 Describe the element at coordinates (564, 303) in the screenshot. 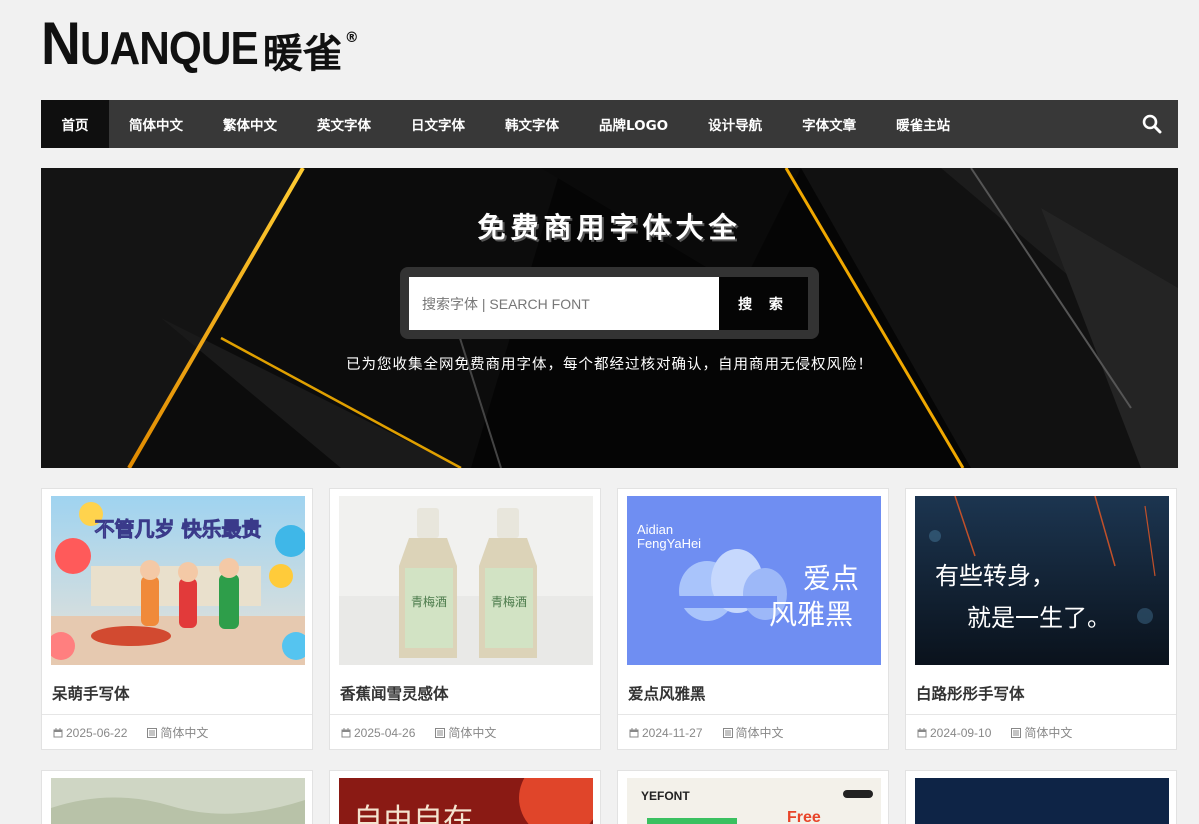

I see `search-input` at that location.